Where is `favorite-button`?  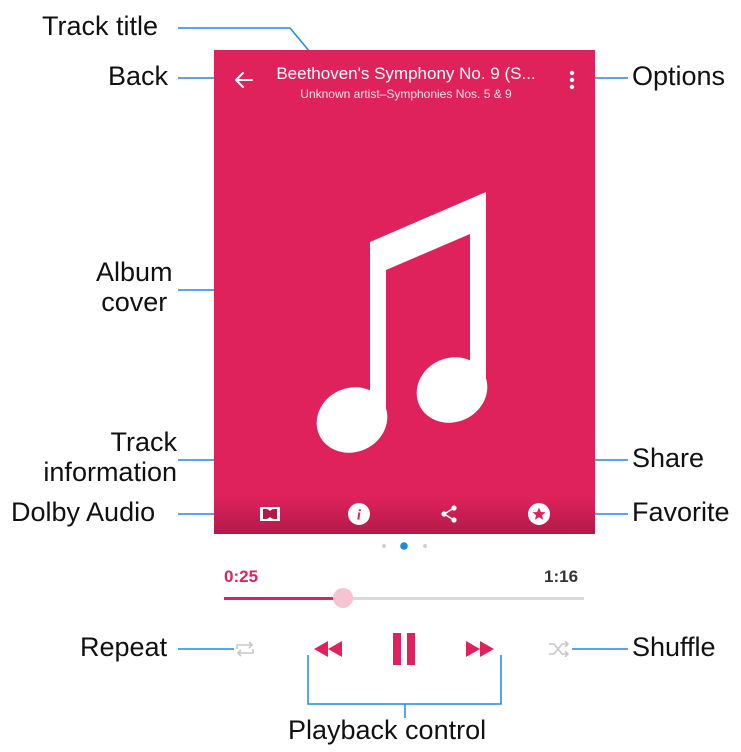
favorite-button is located at coordinates (539, 514).